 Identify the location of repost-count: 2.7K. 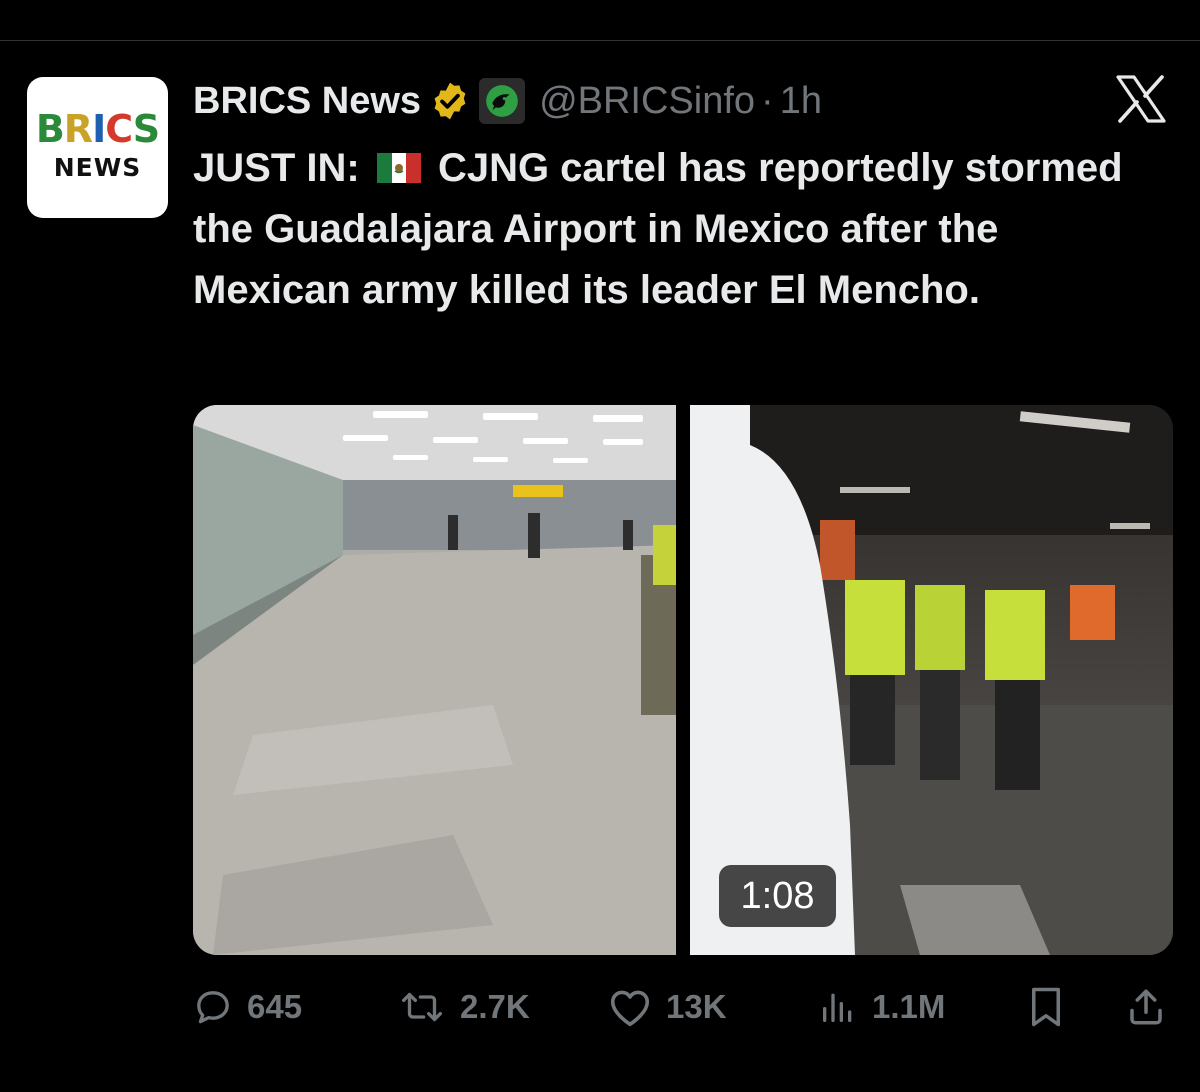
(495, 1006).